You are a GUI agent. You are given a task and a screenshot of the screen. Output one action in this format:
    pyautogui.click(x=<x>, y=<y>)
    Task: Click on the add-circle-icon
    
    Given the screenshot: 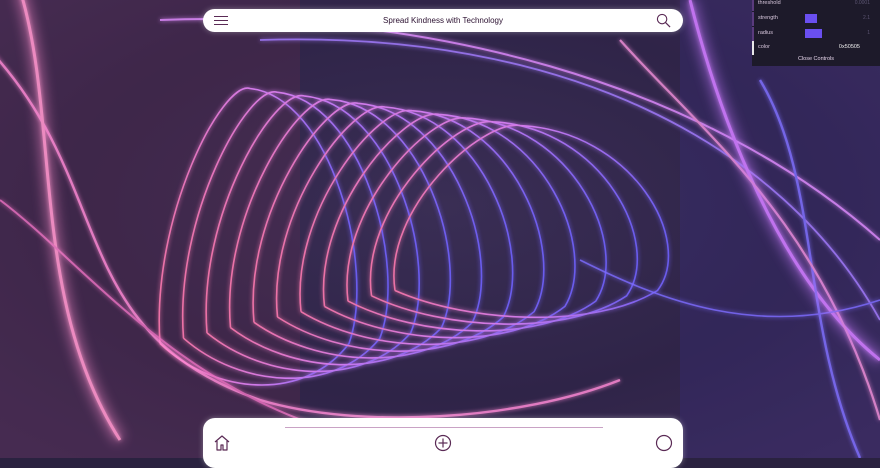 What is the action you would take?
    pyautogui.click(x=443, y=443)
    